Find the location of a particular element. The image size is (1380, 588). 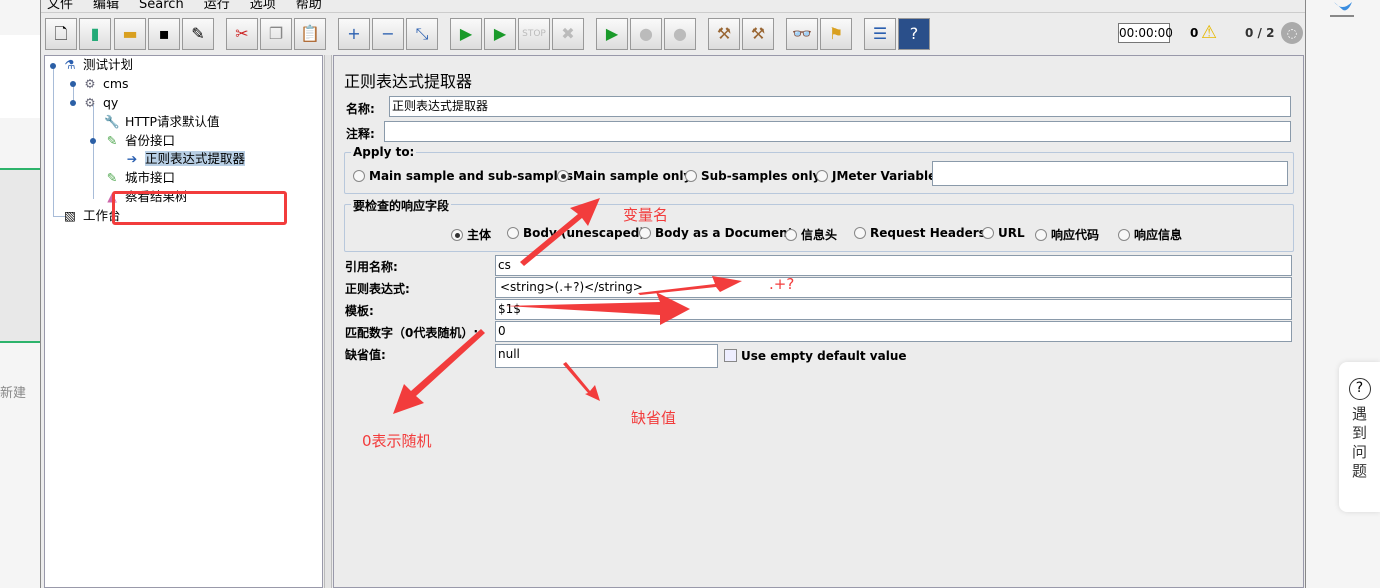

template-input: $1$ is located at coordinates (893, 309).